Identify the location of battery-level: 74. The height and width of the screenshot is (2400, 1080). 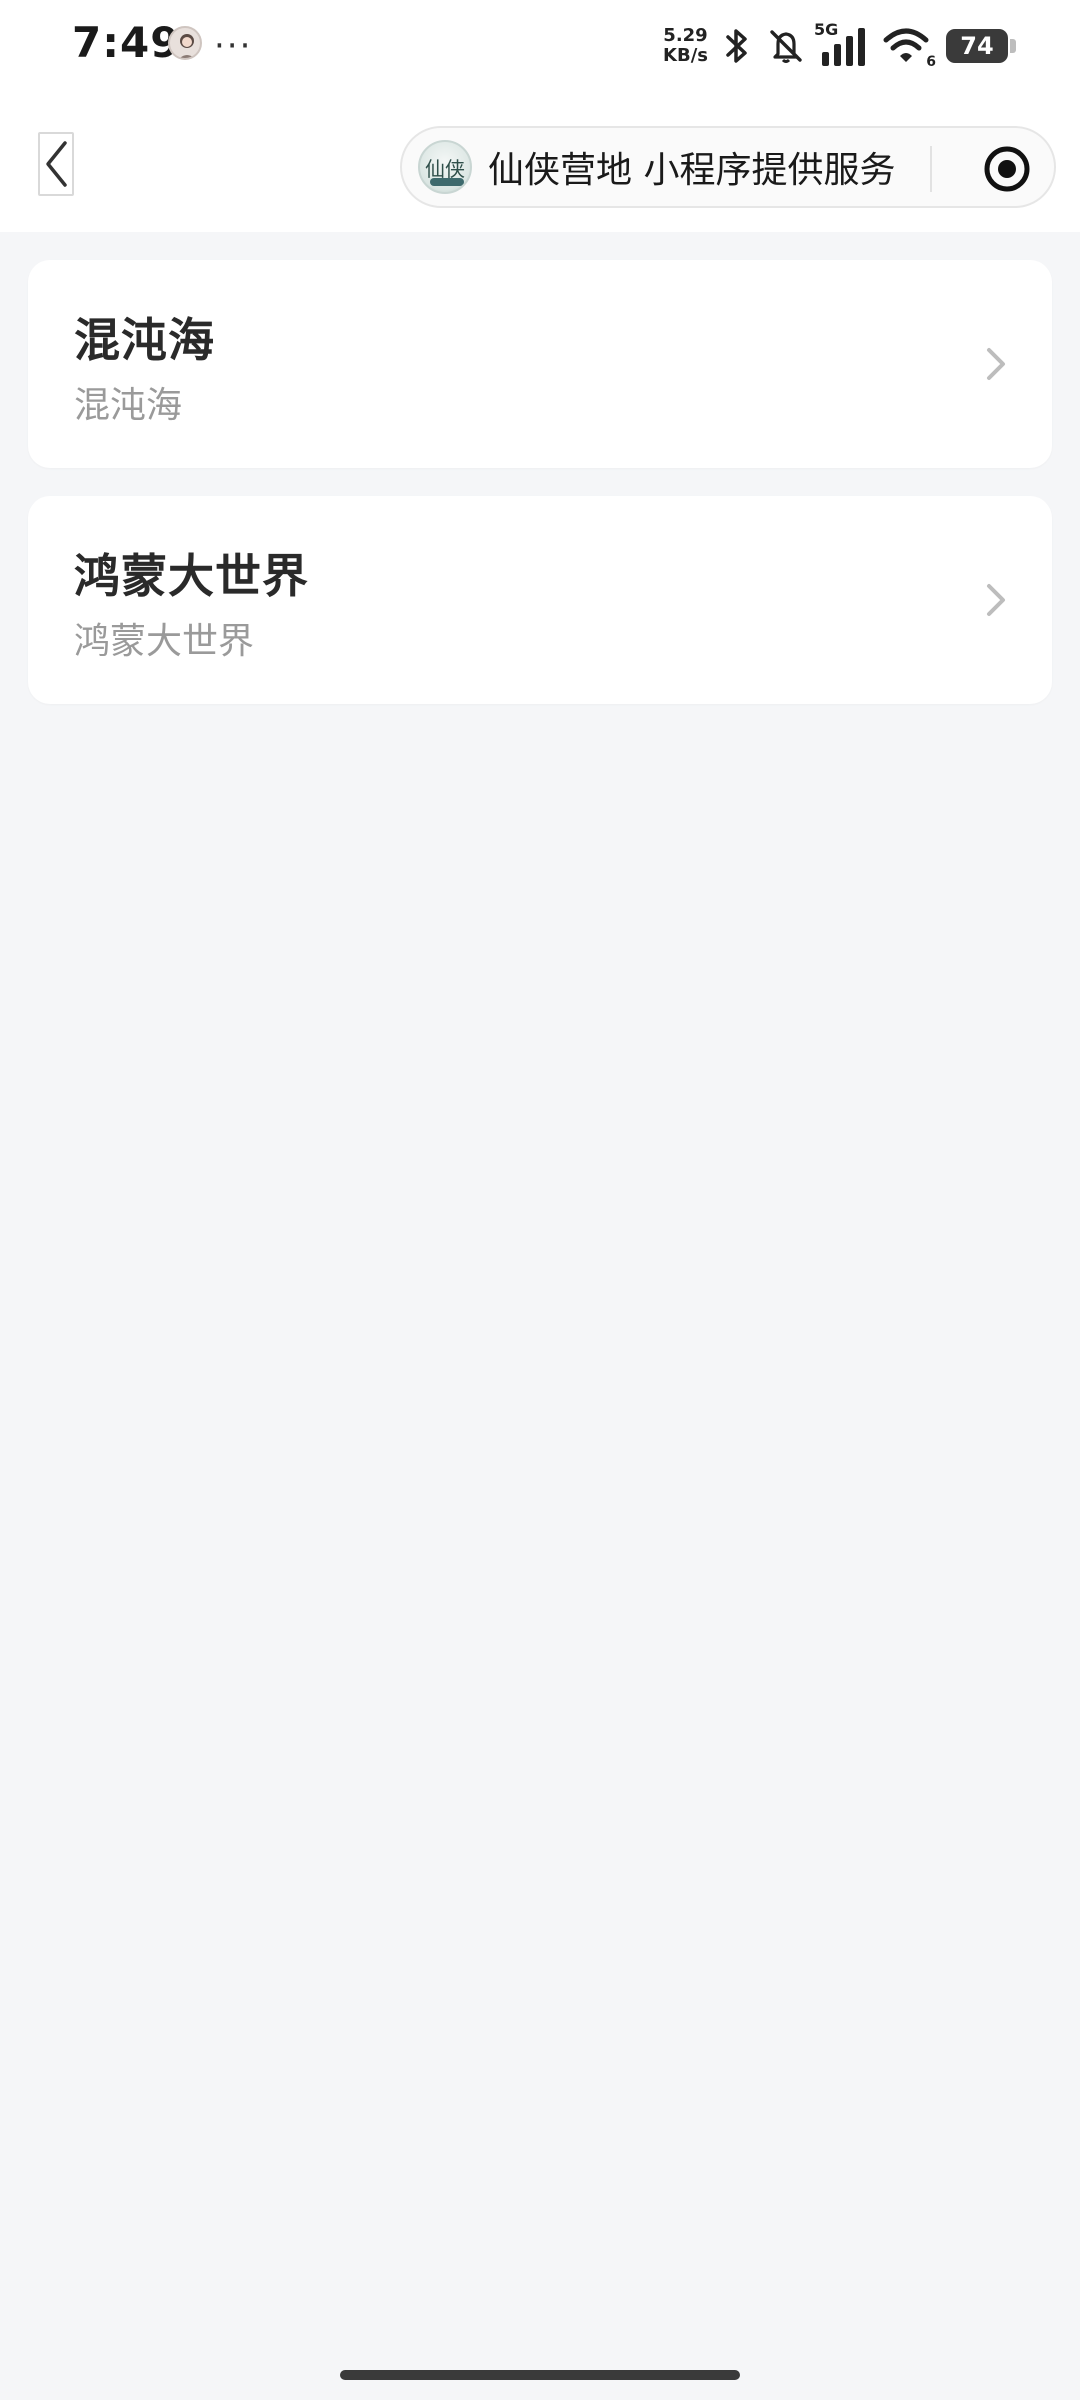
(977, 46).